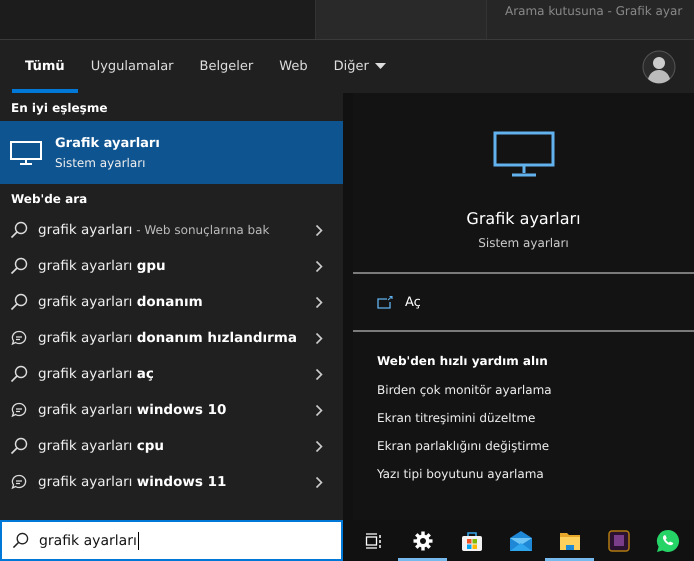  What do you see at coordinates (659, 67) in the screenshot?
I see `avatar-icon` at bounding box center [659, 67].